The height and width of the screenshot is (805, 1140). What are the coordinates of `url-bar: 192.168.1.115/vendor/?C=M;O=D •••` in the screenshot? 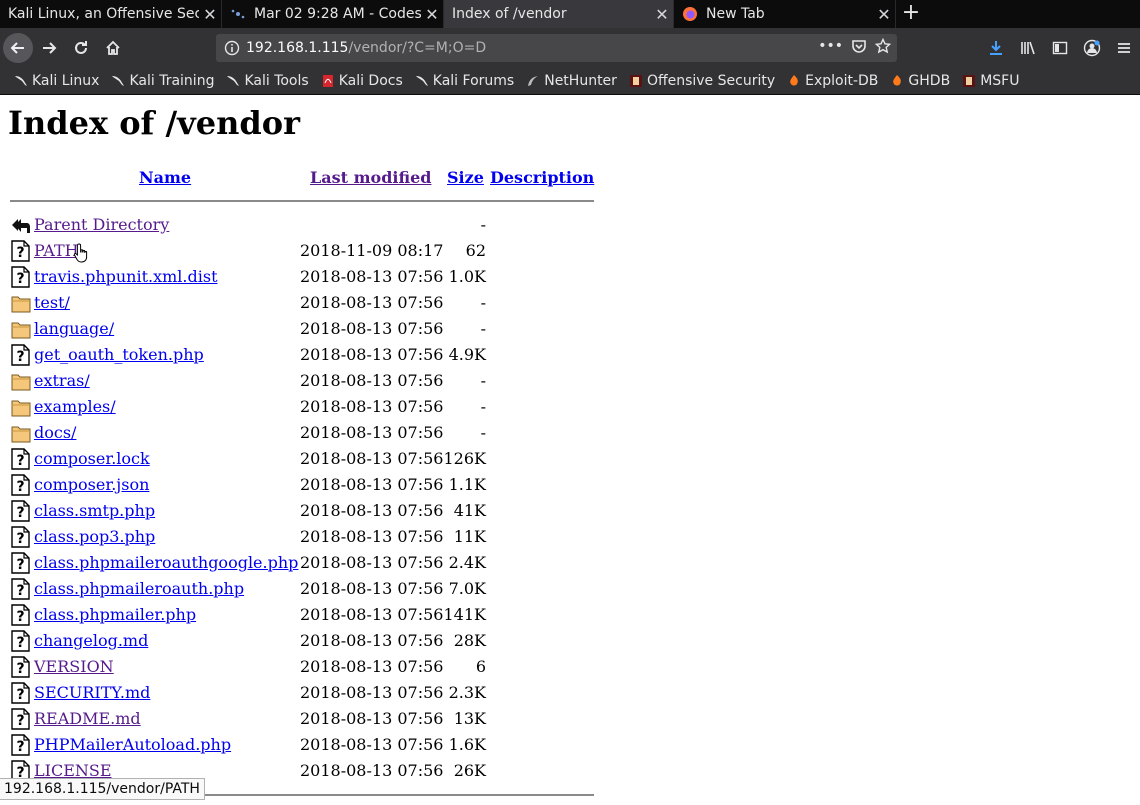 It's located at (556, 48).